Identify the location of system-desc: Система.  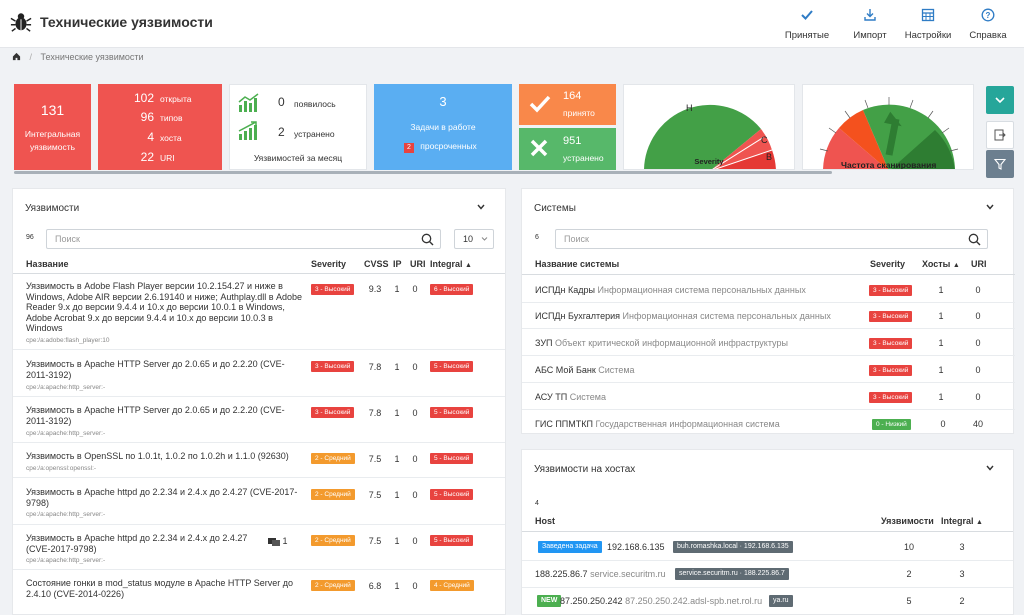
(587, 397).